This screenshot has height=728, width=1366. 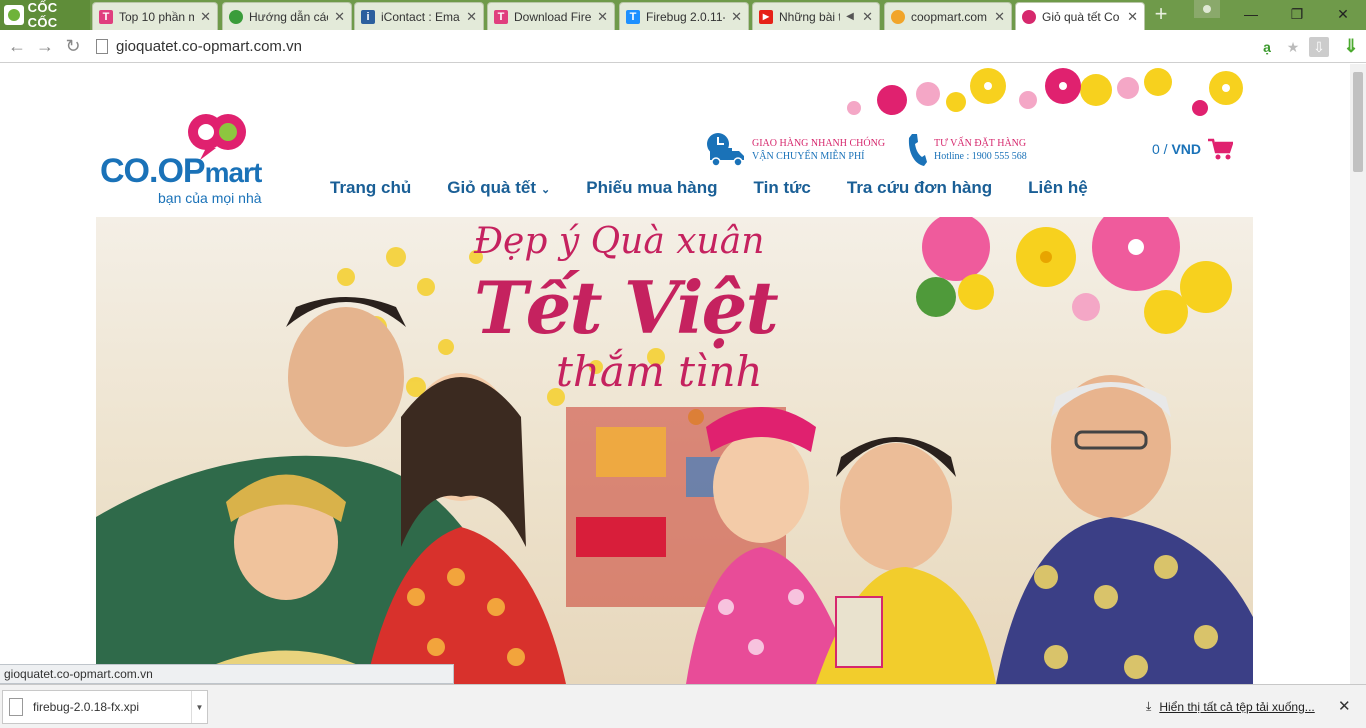 I want to click on browser-tab: T Top 10 phần m ✕, so click(x=155, y=16).